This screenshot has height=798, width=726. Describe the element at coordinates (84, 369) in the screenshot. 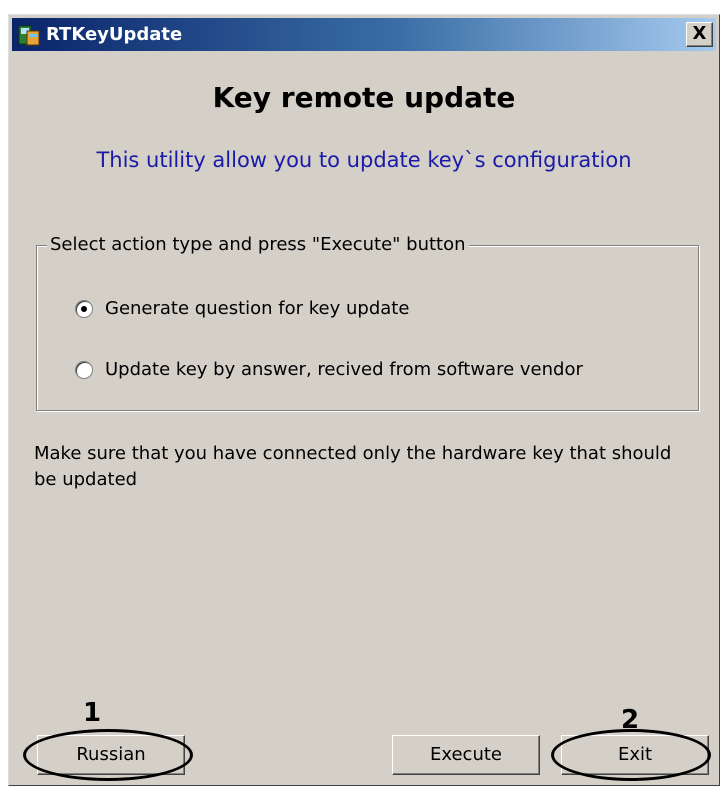

I see `radio-button-unchecked` at that location.